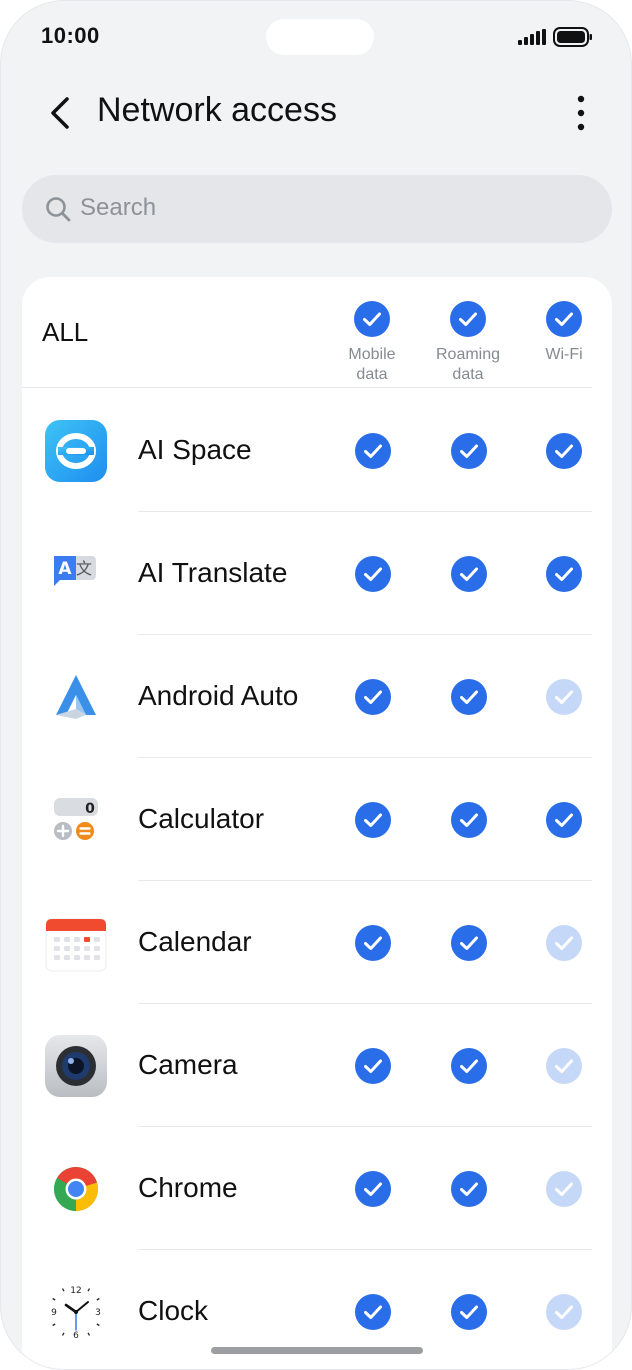  What do you see at coordinates (317, 1065) in the screenshot?
I see `app-row-camera: Camera` at bounding box center [317, 1065].